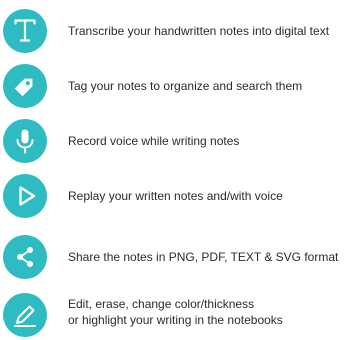 The height and width of the screenshot is (340, 358). I want to click on feature-text-edit-line-1: Edit, erase, change color/thickness, so click(161, 304).